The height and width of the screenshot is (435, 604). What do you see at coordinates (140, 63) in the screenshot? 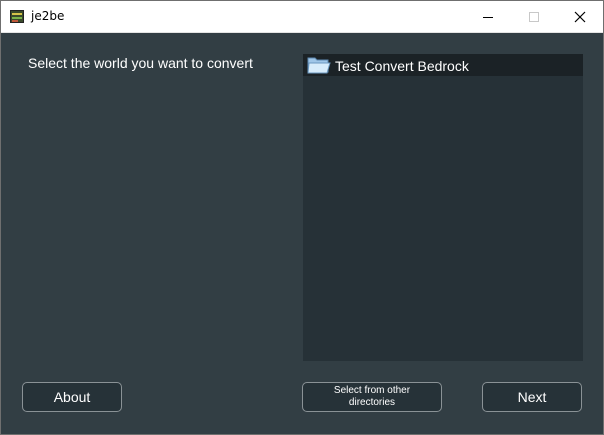
I see `select-world-prompt: Select the world you want to convert` at bounding box center [140, 63].